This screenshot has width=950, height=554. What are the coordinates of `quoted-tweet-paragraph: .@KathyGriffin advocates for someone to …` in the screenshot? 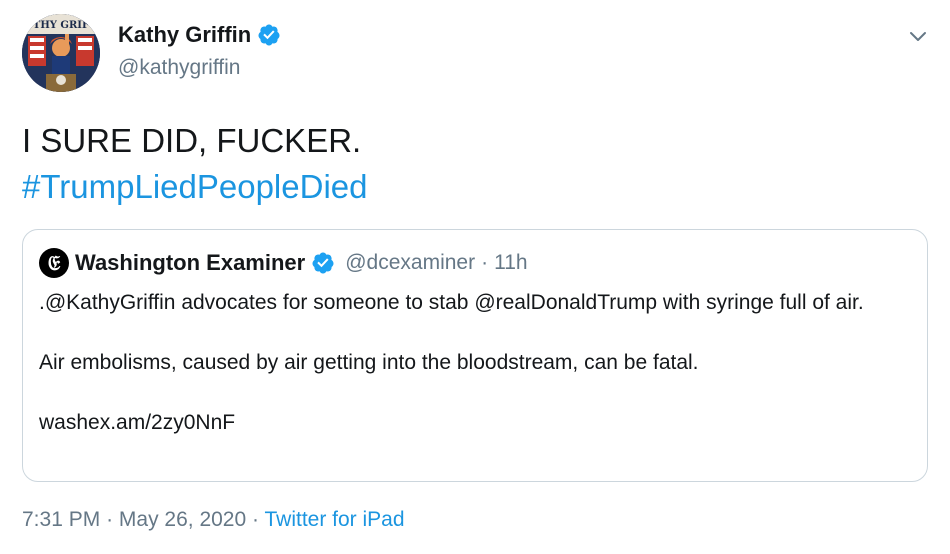 It's located at (451, 302).